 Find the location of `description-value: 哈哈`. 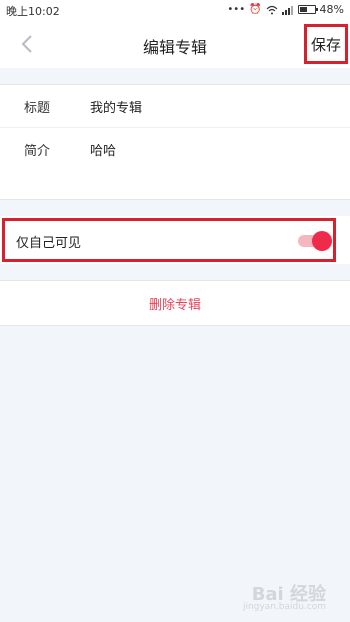

description-value: 哈哈 is located at coordinates (103, 149).